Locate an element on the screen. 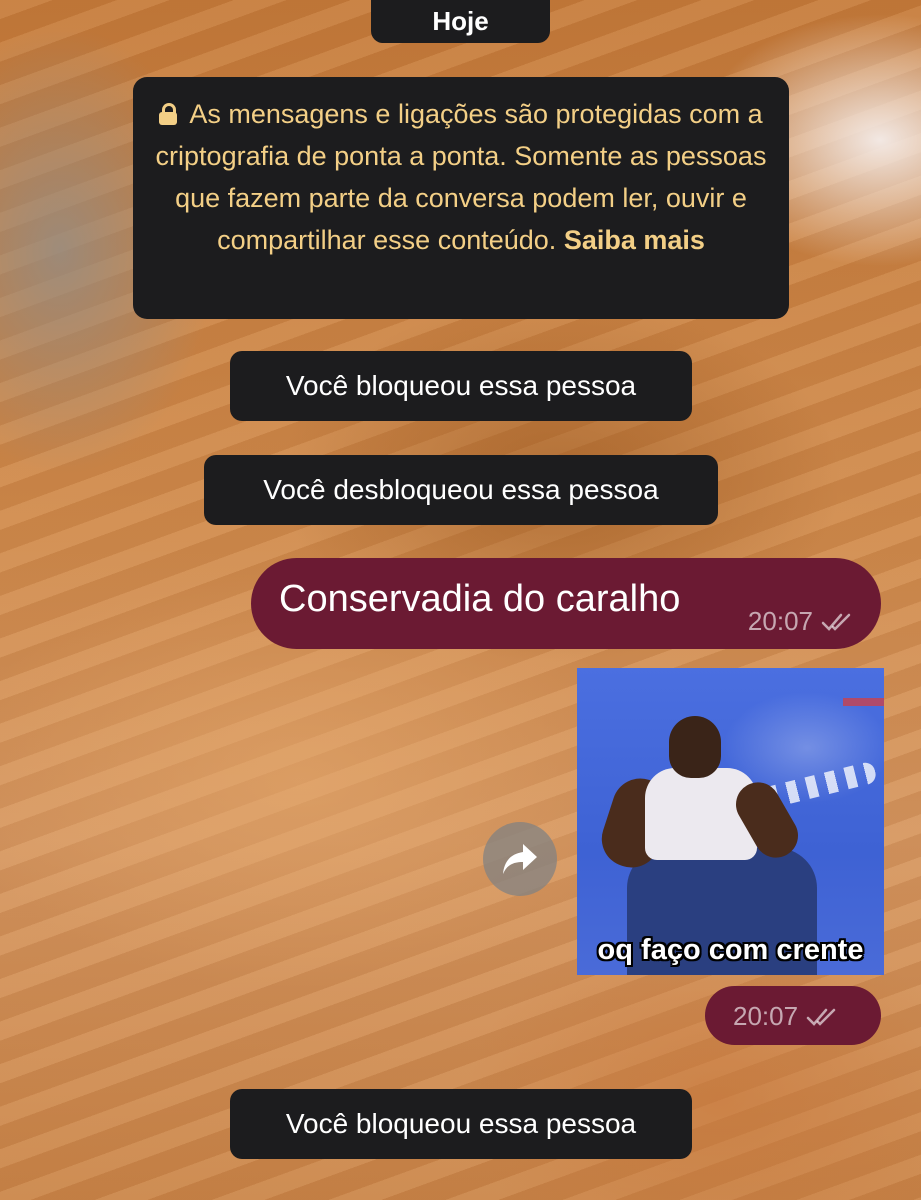 This screenshot has height=1200, width=921. forward-arrow-icon is located at coordinates (520, 859).